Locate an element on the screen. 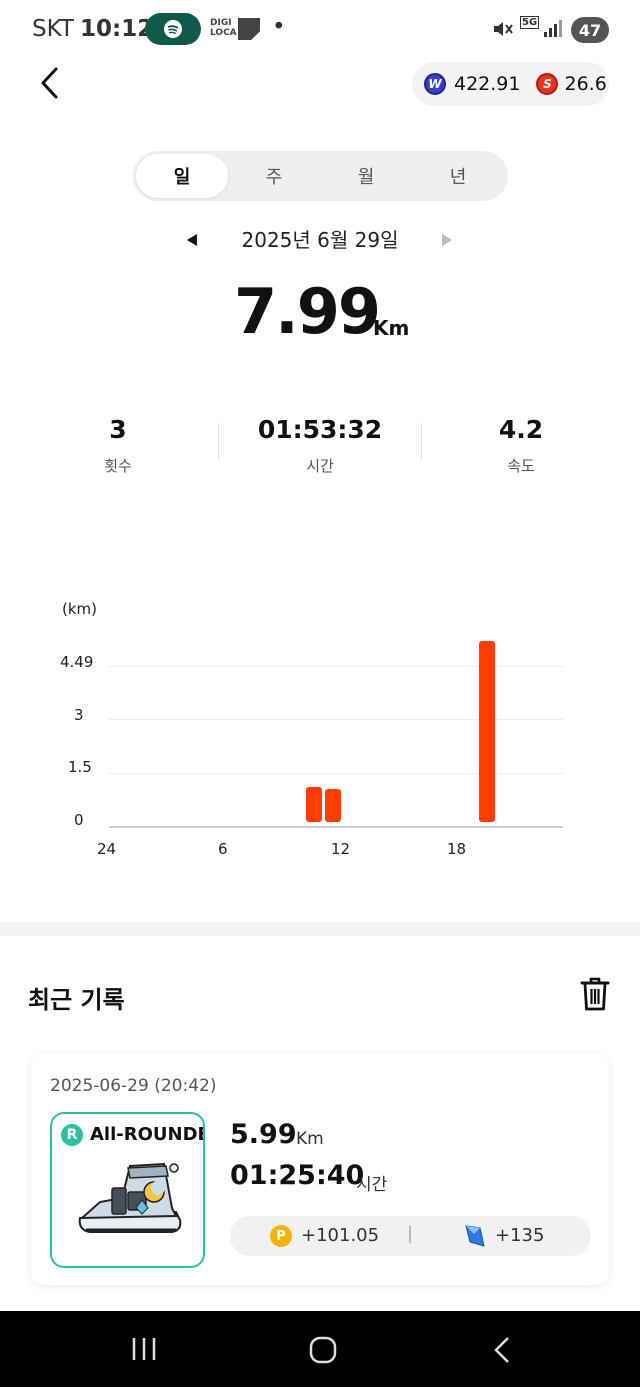 This screenshot has height=1387, width=640. recent-apps-icon is located at coordinates (144, 1349).